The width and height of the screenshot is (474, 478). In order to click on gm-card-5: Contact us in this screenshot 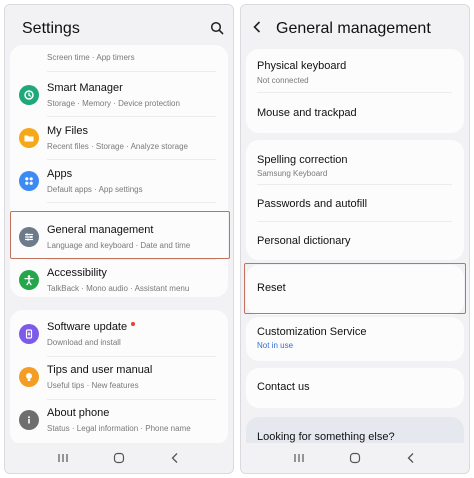, I will do `click(355, 388)`.